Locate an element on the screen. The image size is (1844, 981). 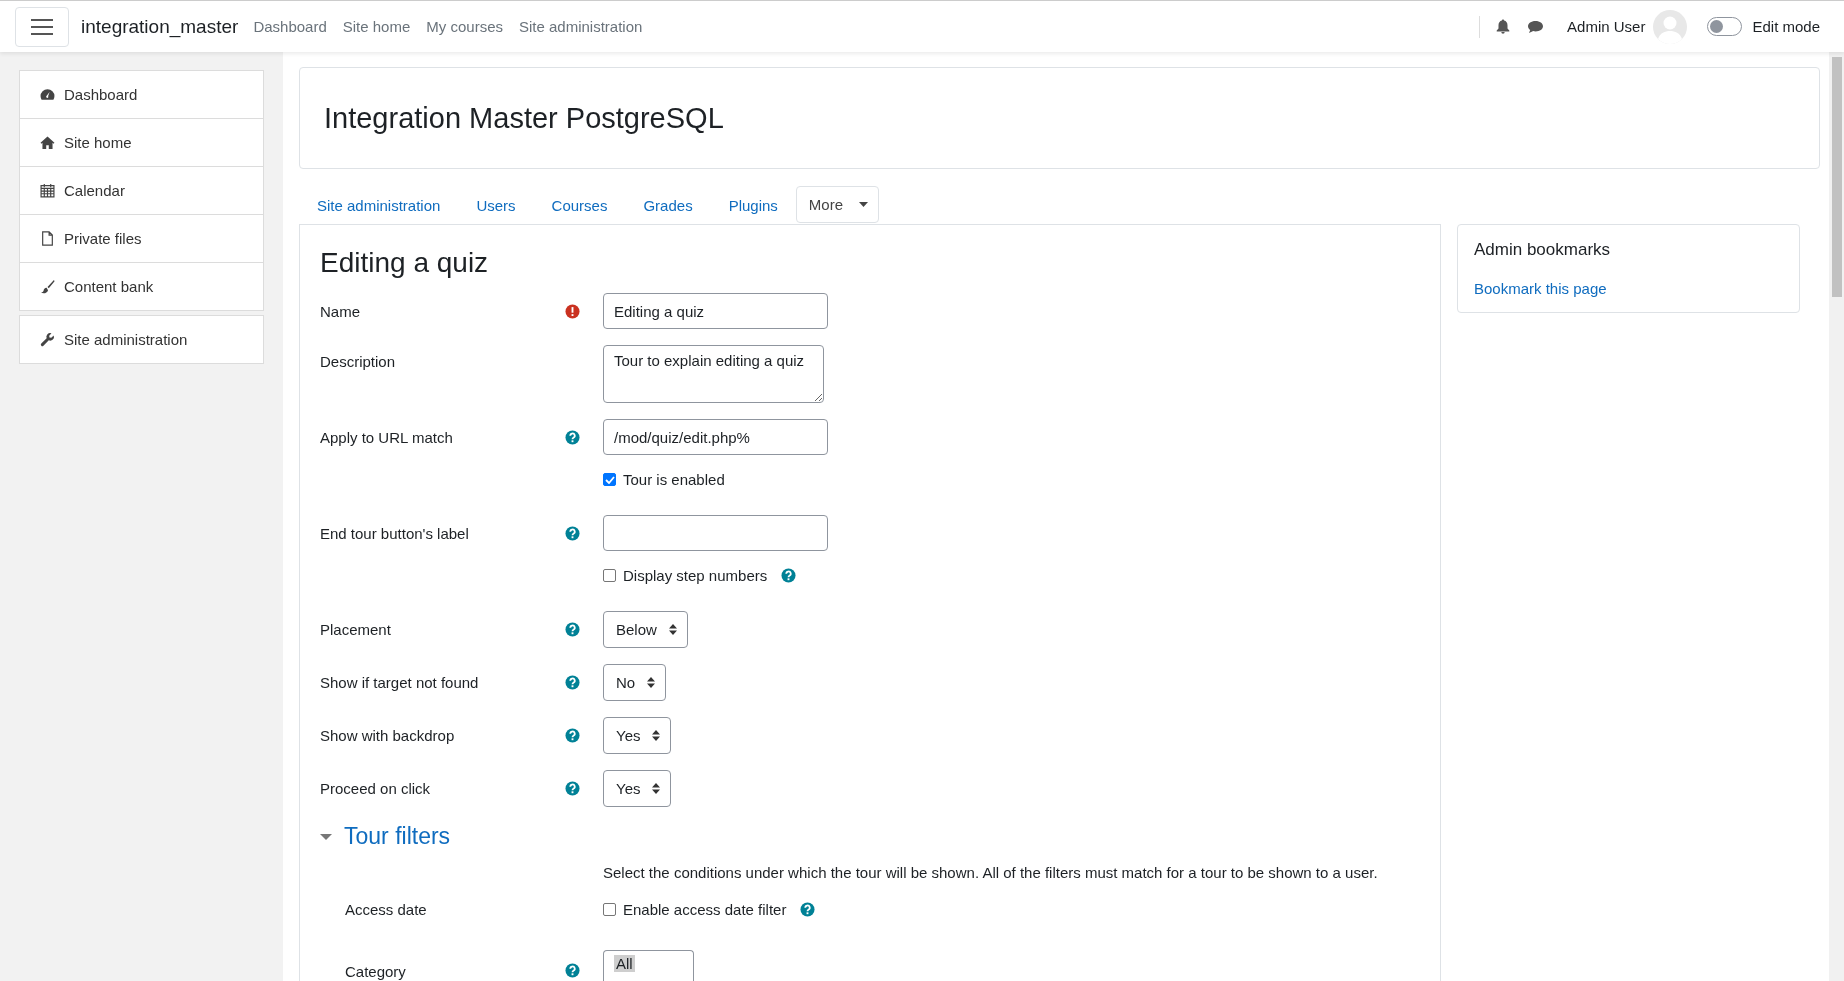
calendar-icon is located at coordinates (47, 190).